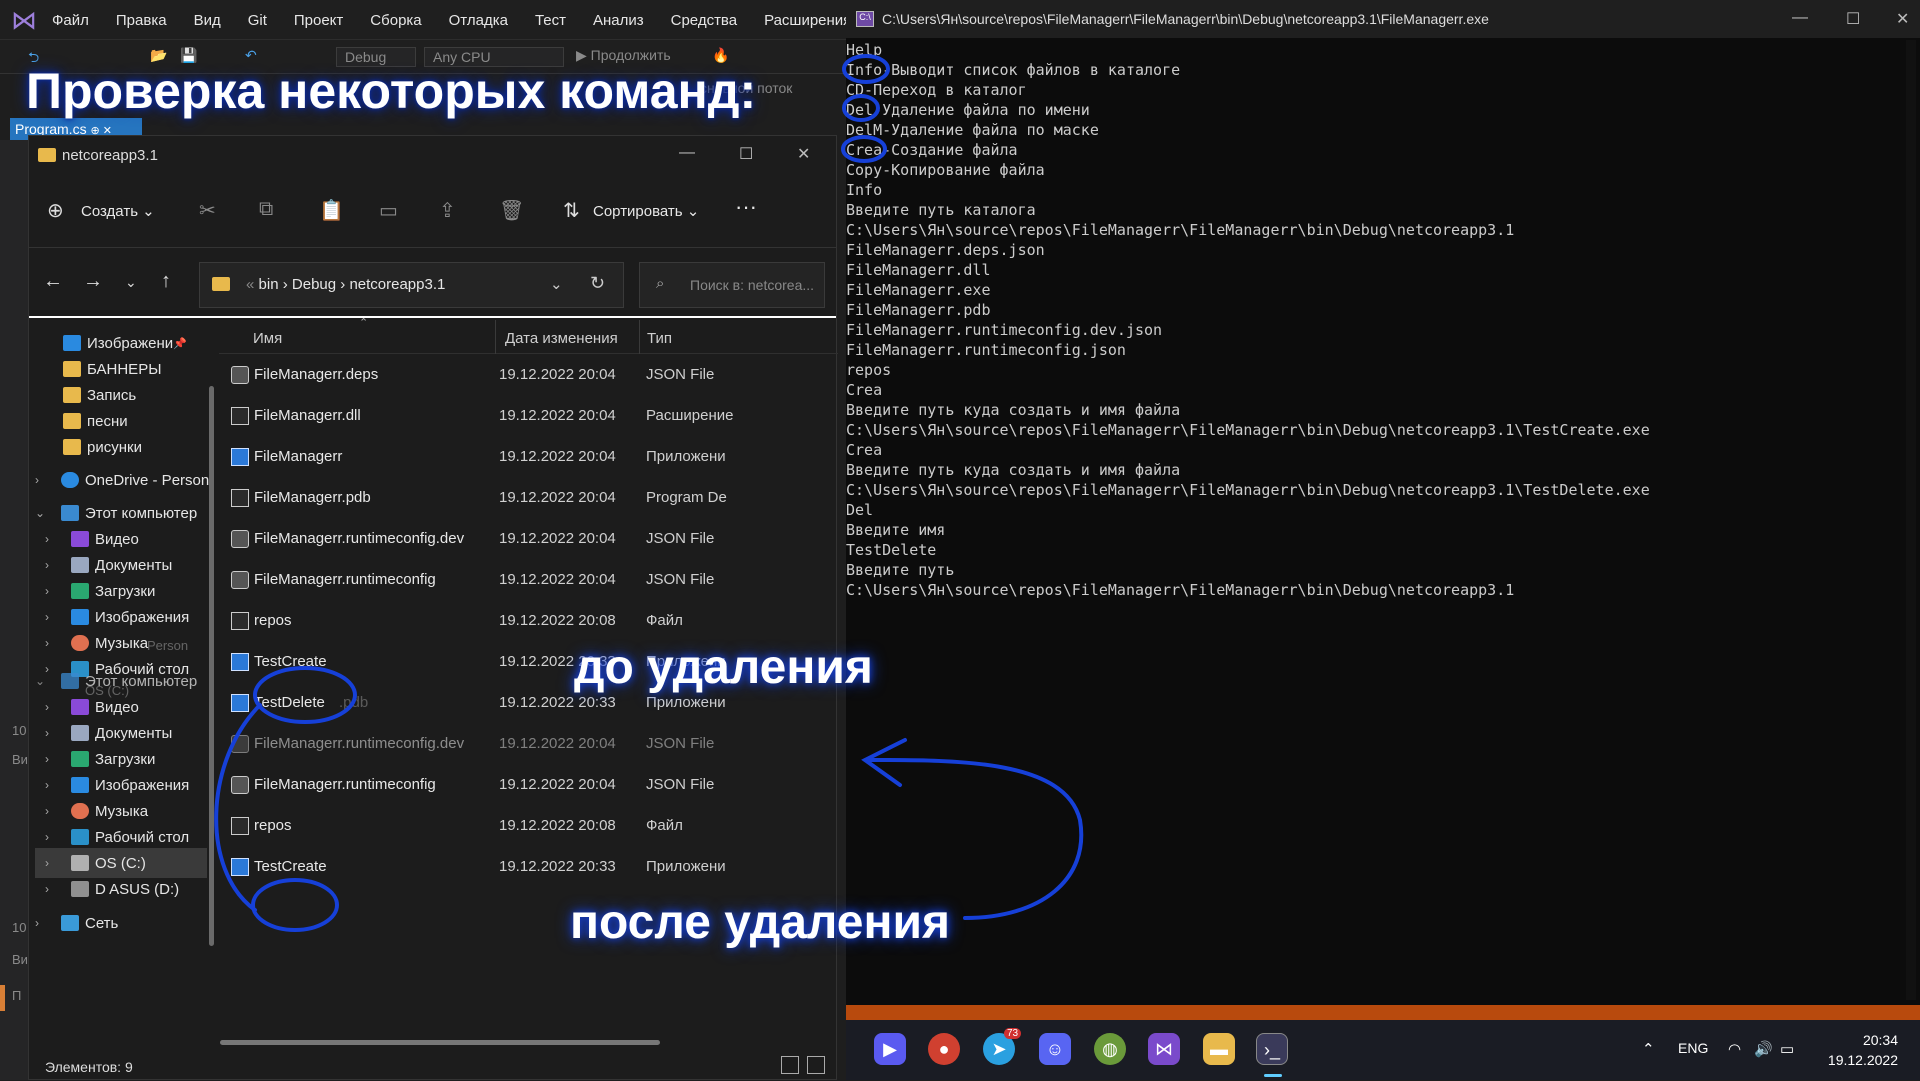 This screenshot has width=1920, height=1081. I want to click on menu-analyze: Анализ, so click(618, 20).